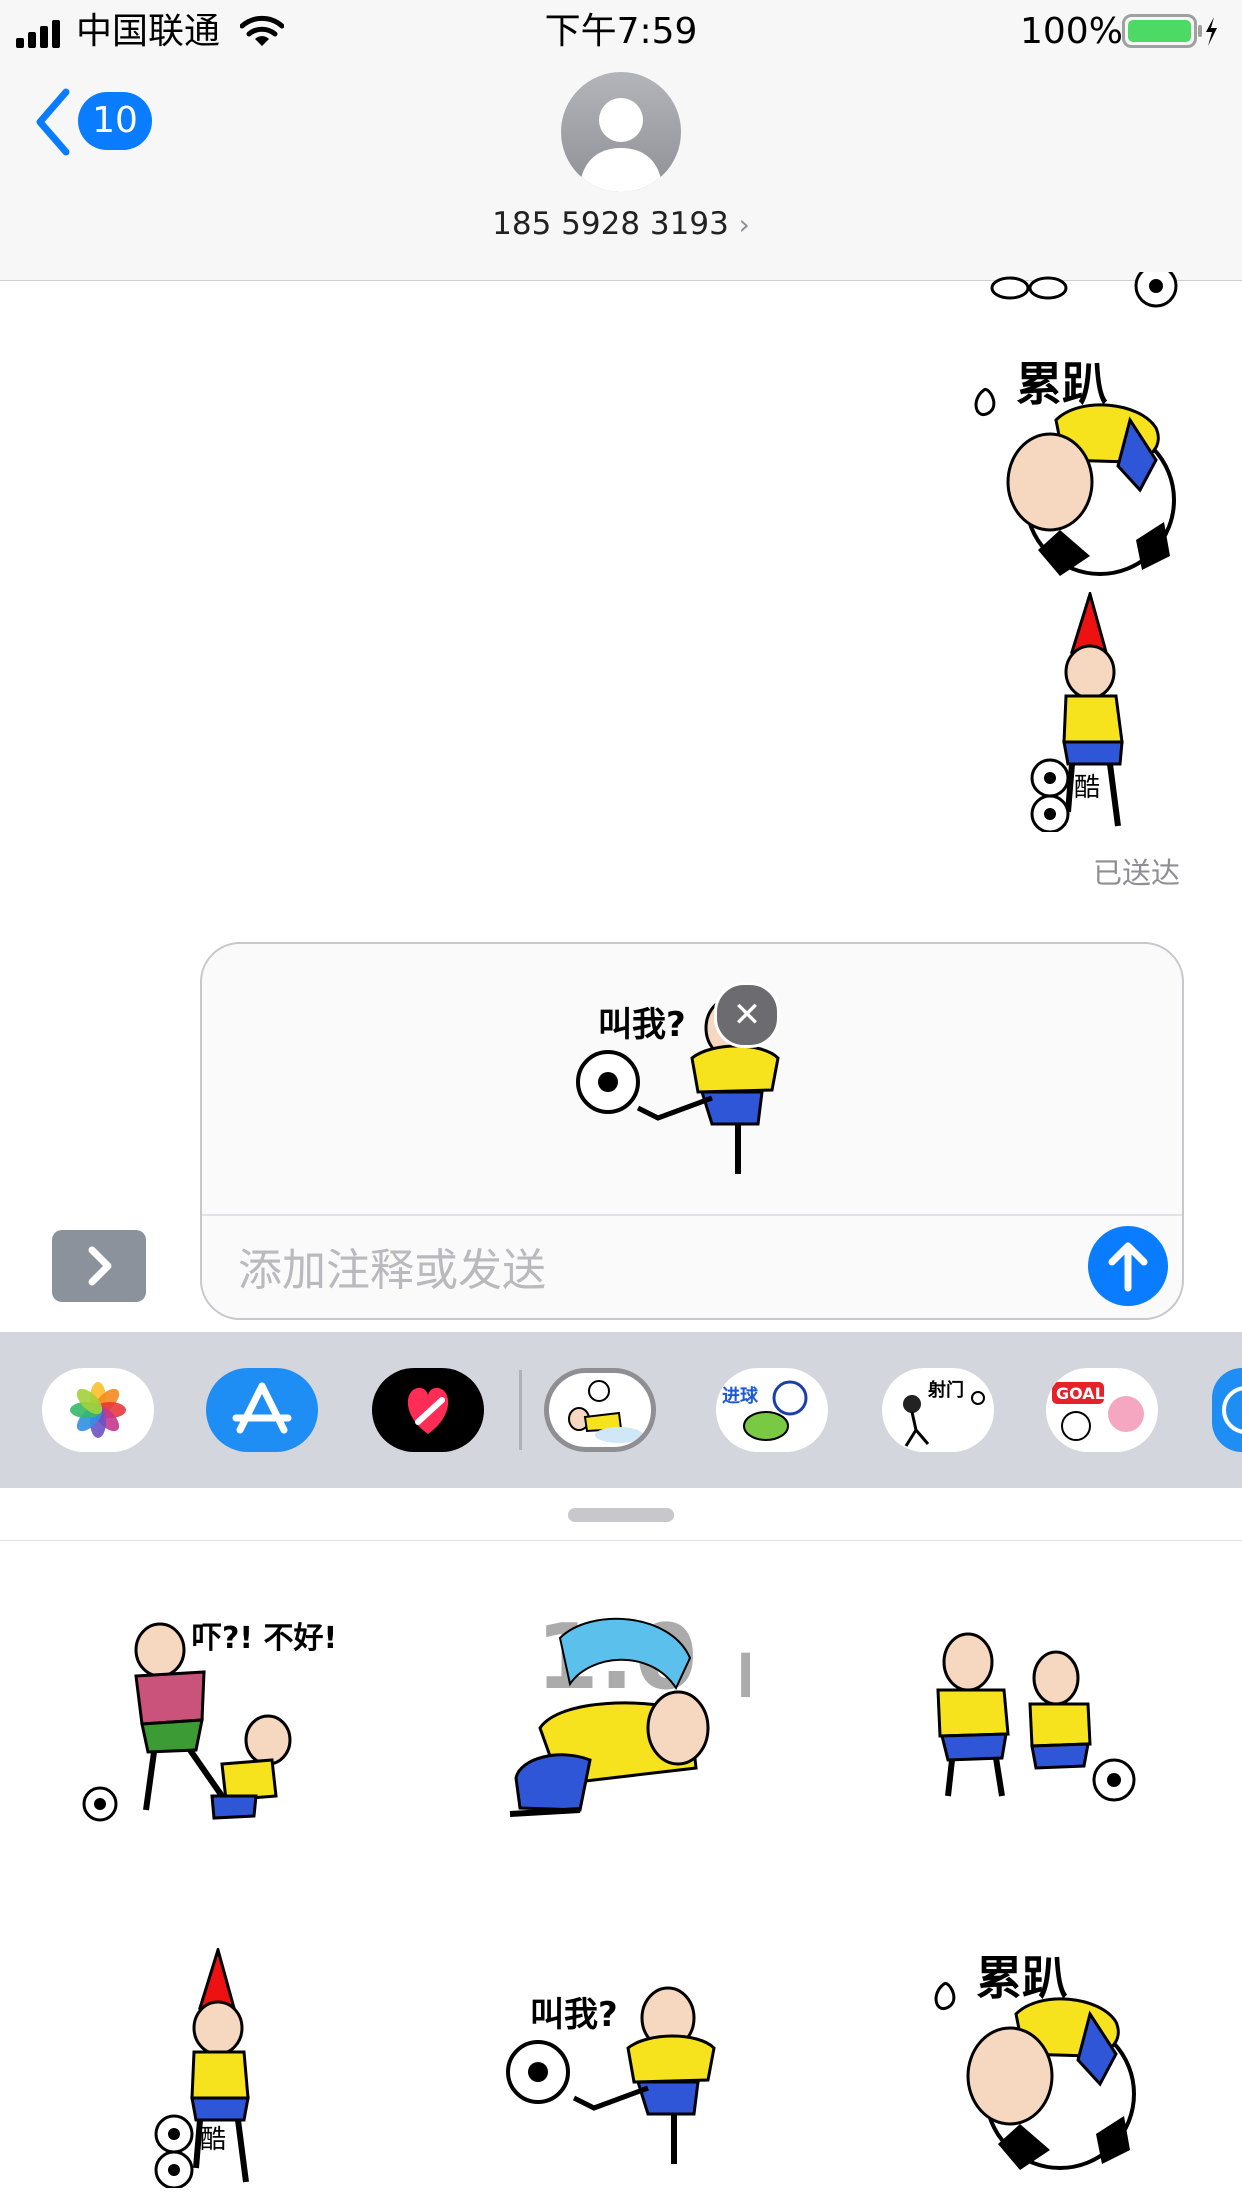 The width and height of the screenshot is (1242, 2208). What do you see at coordinates (115, 121) in the screenshot?
I see `back-button: 10` at bounding box center [115, 121].